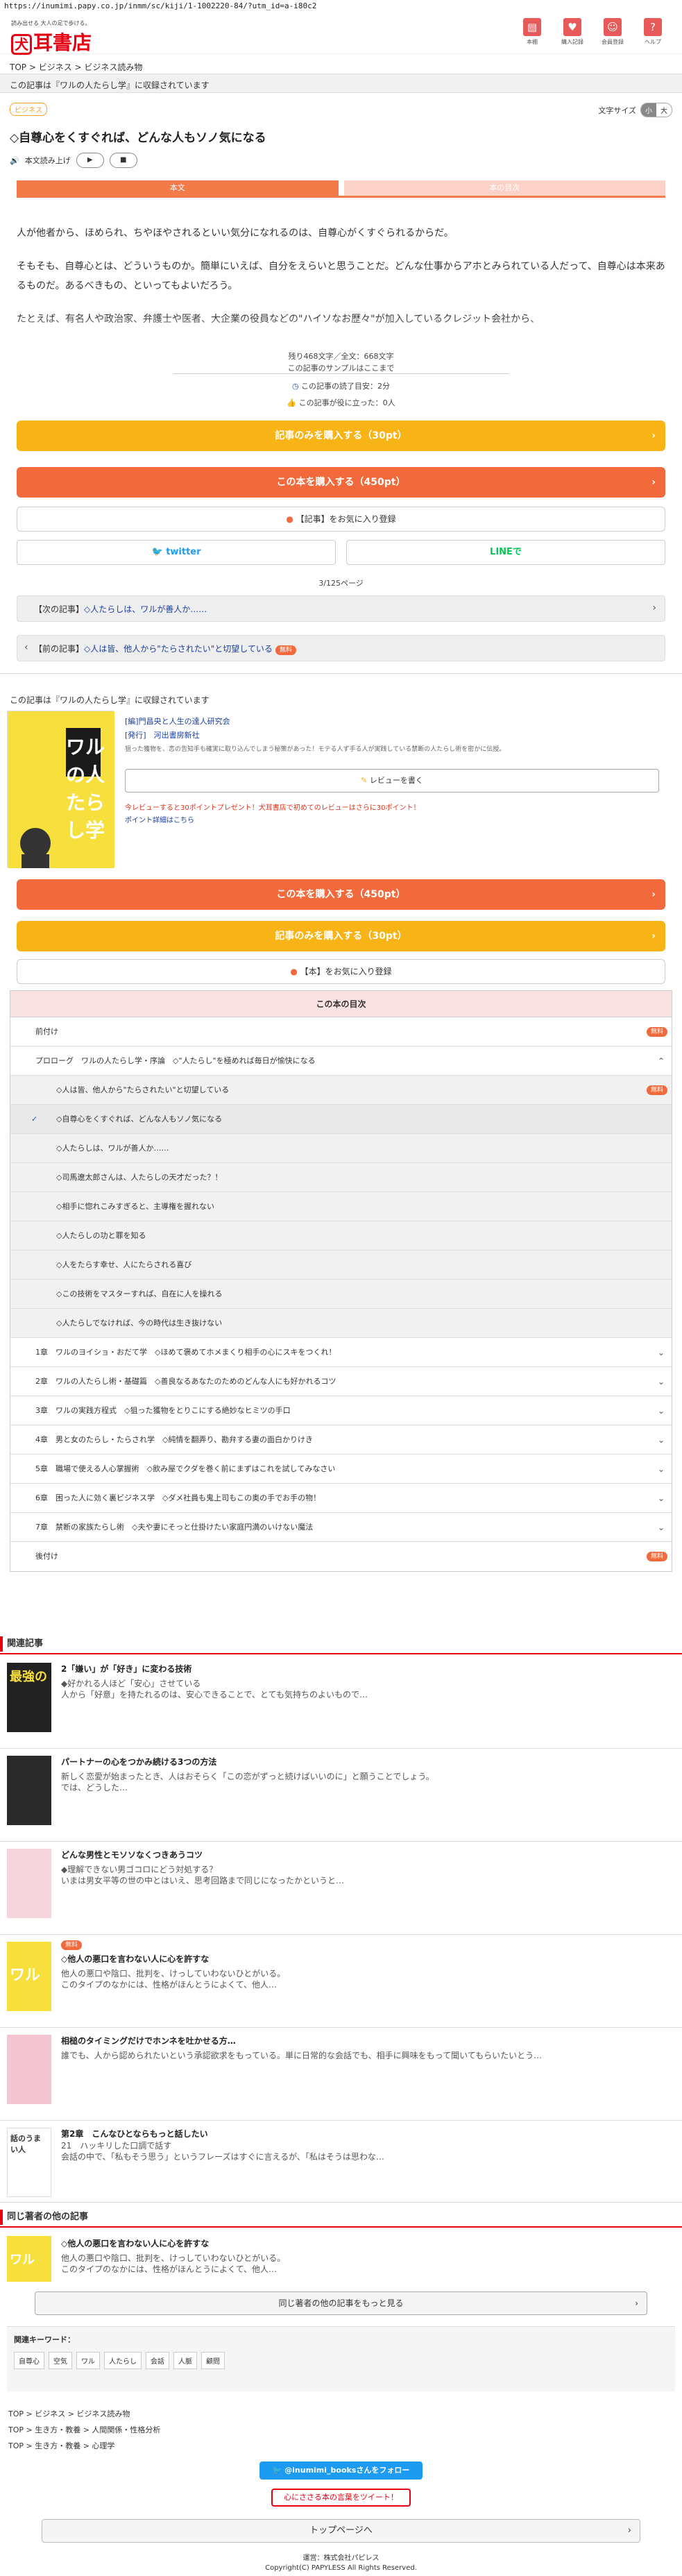 The height and width of the screenshot is (2576, 682). I want to click on line-label: LINEで, so click(506, 552).